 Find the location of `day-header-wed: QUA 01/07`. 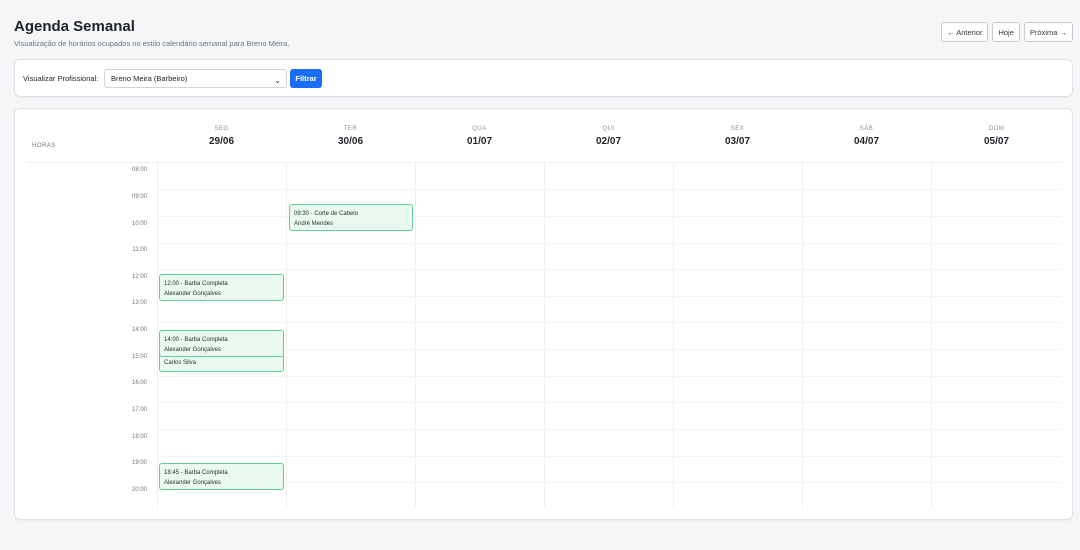

day-header-wed: QUA 01/07 is located at coordinates (479, 136).